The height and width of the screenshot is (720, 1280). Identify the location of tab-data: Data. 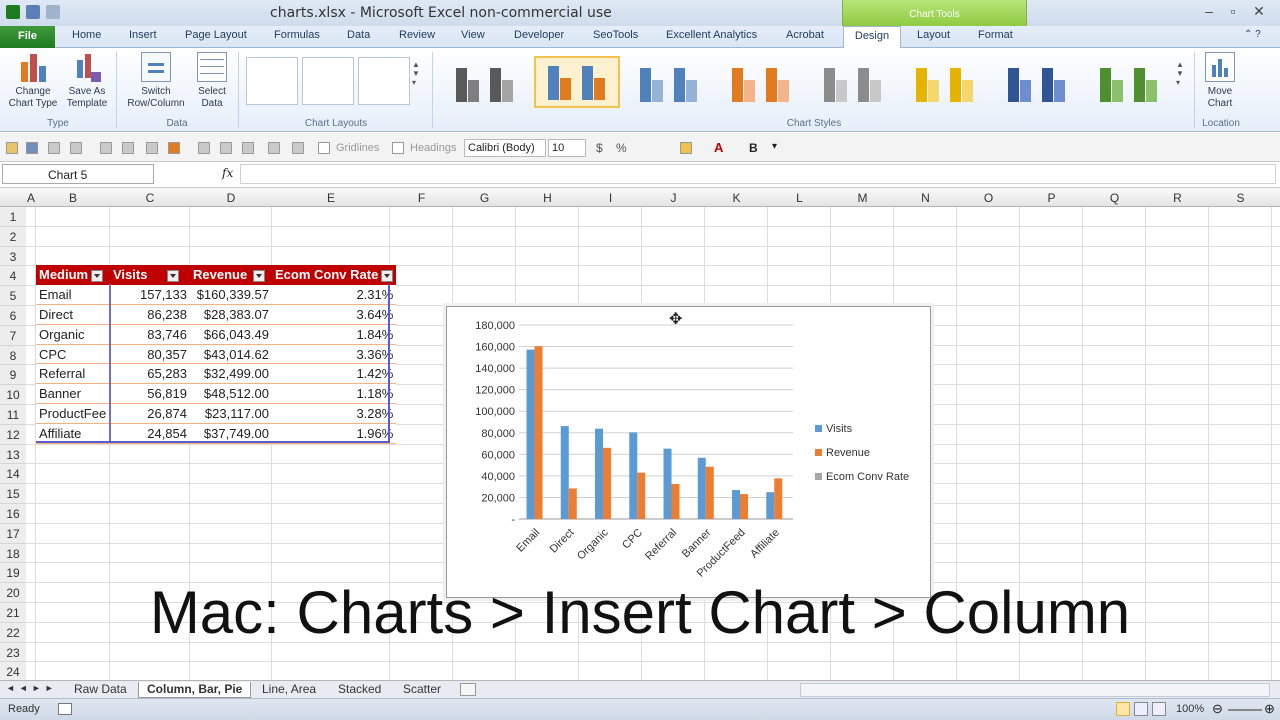
(358, 35).